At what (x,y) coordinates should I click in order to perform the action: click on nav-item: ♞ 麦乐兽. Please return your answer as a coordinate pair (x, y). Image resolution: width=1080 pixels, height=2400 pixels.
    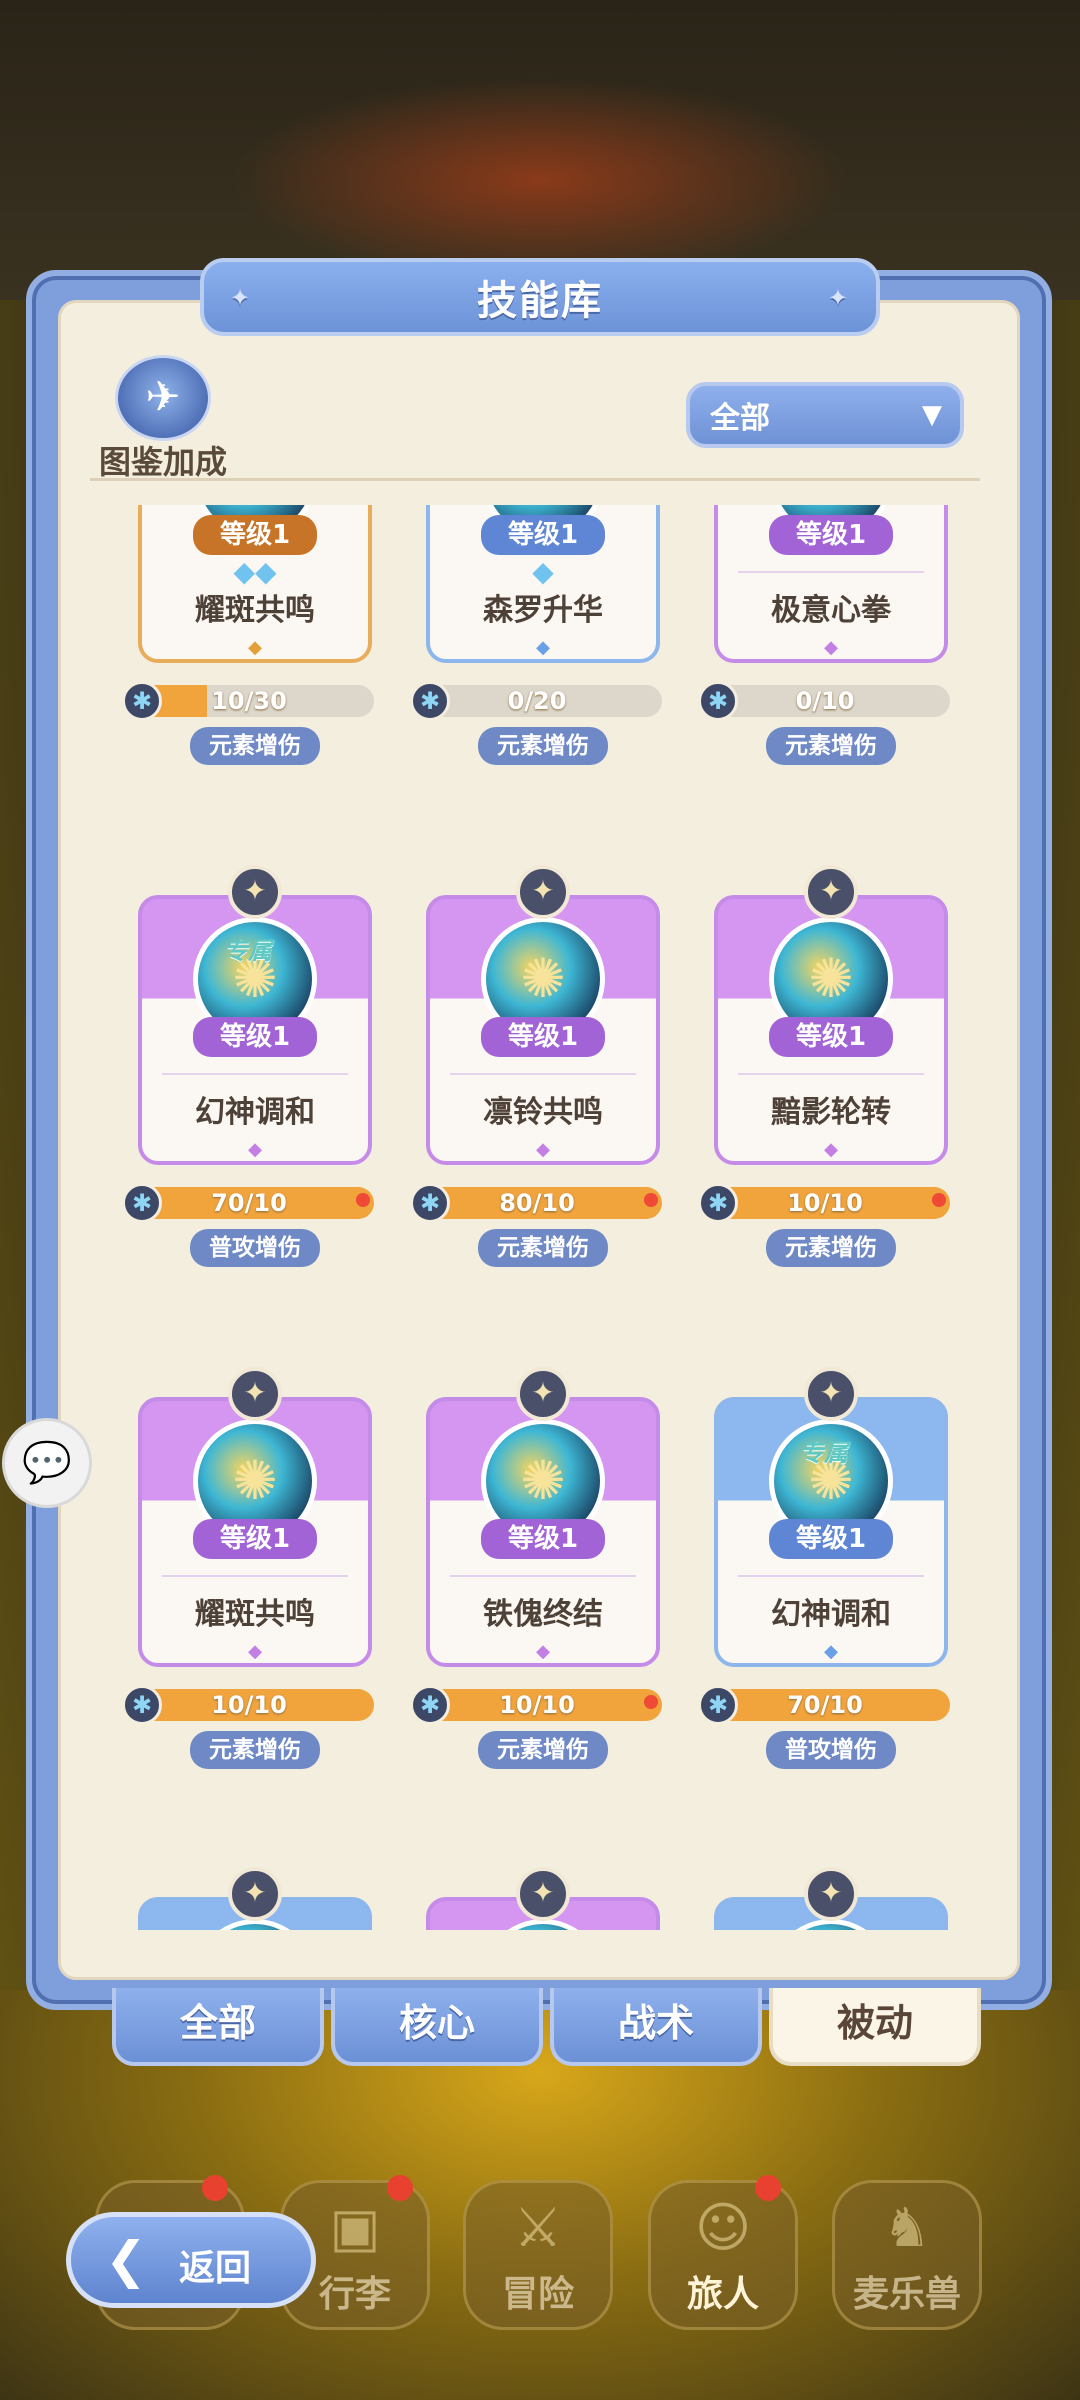
    Looking at the image, I should click on (907, 2255).